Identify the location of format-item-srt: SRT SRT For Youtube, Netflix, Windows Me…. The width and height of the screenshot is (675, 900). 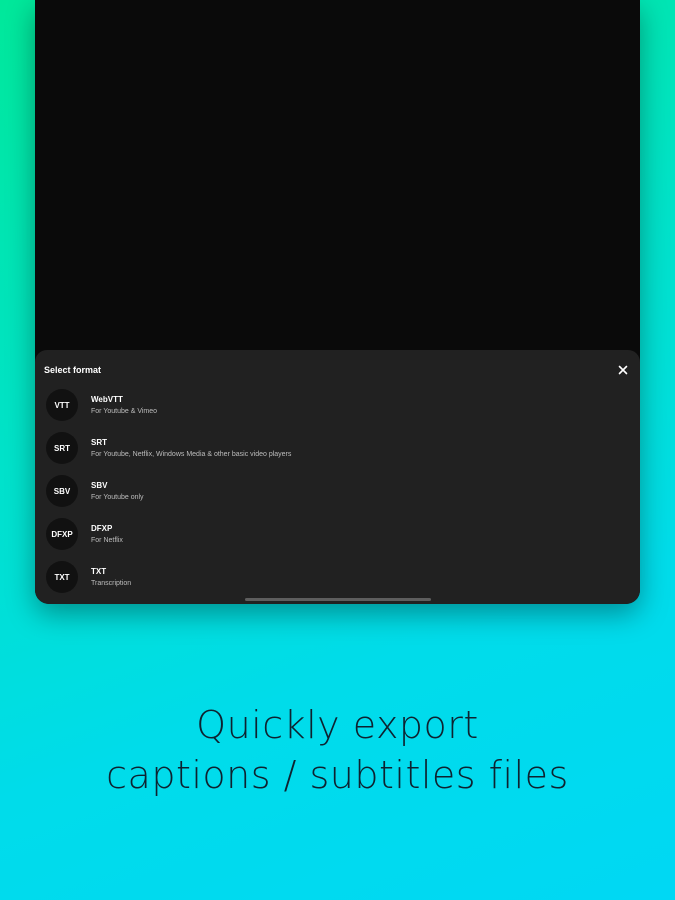
(337, 450).